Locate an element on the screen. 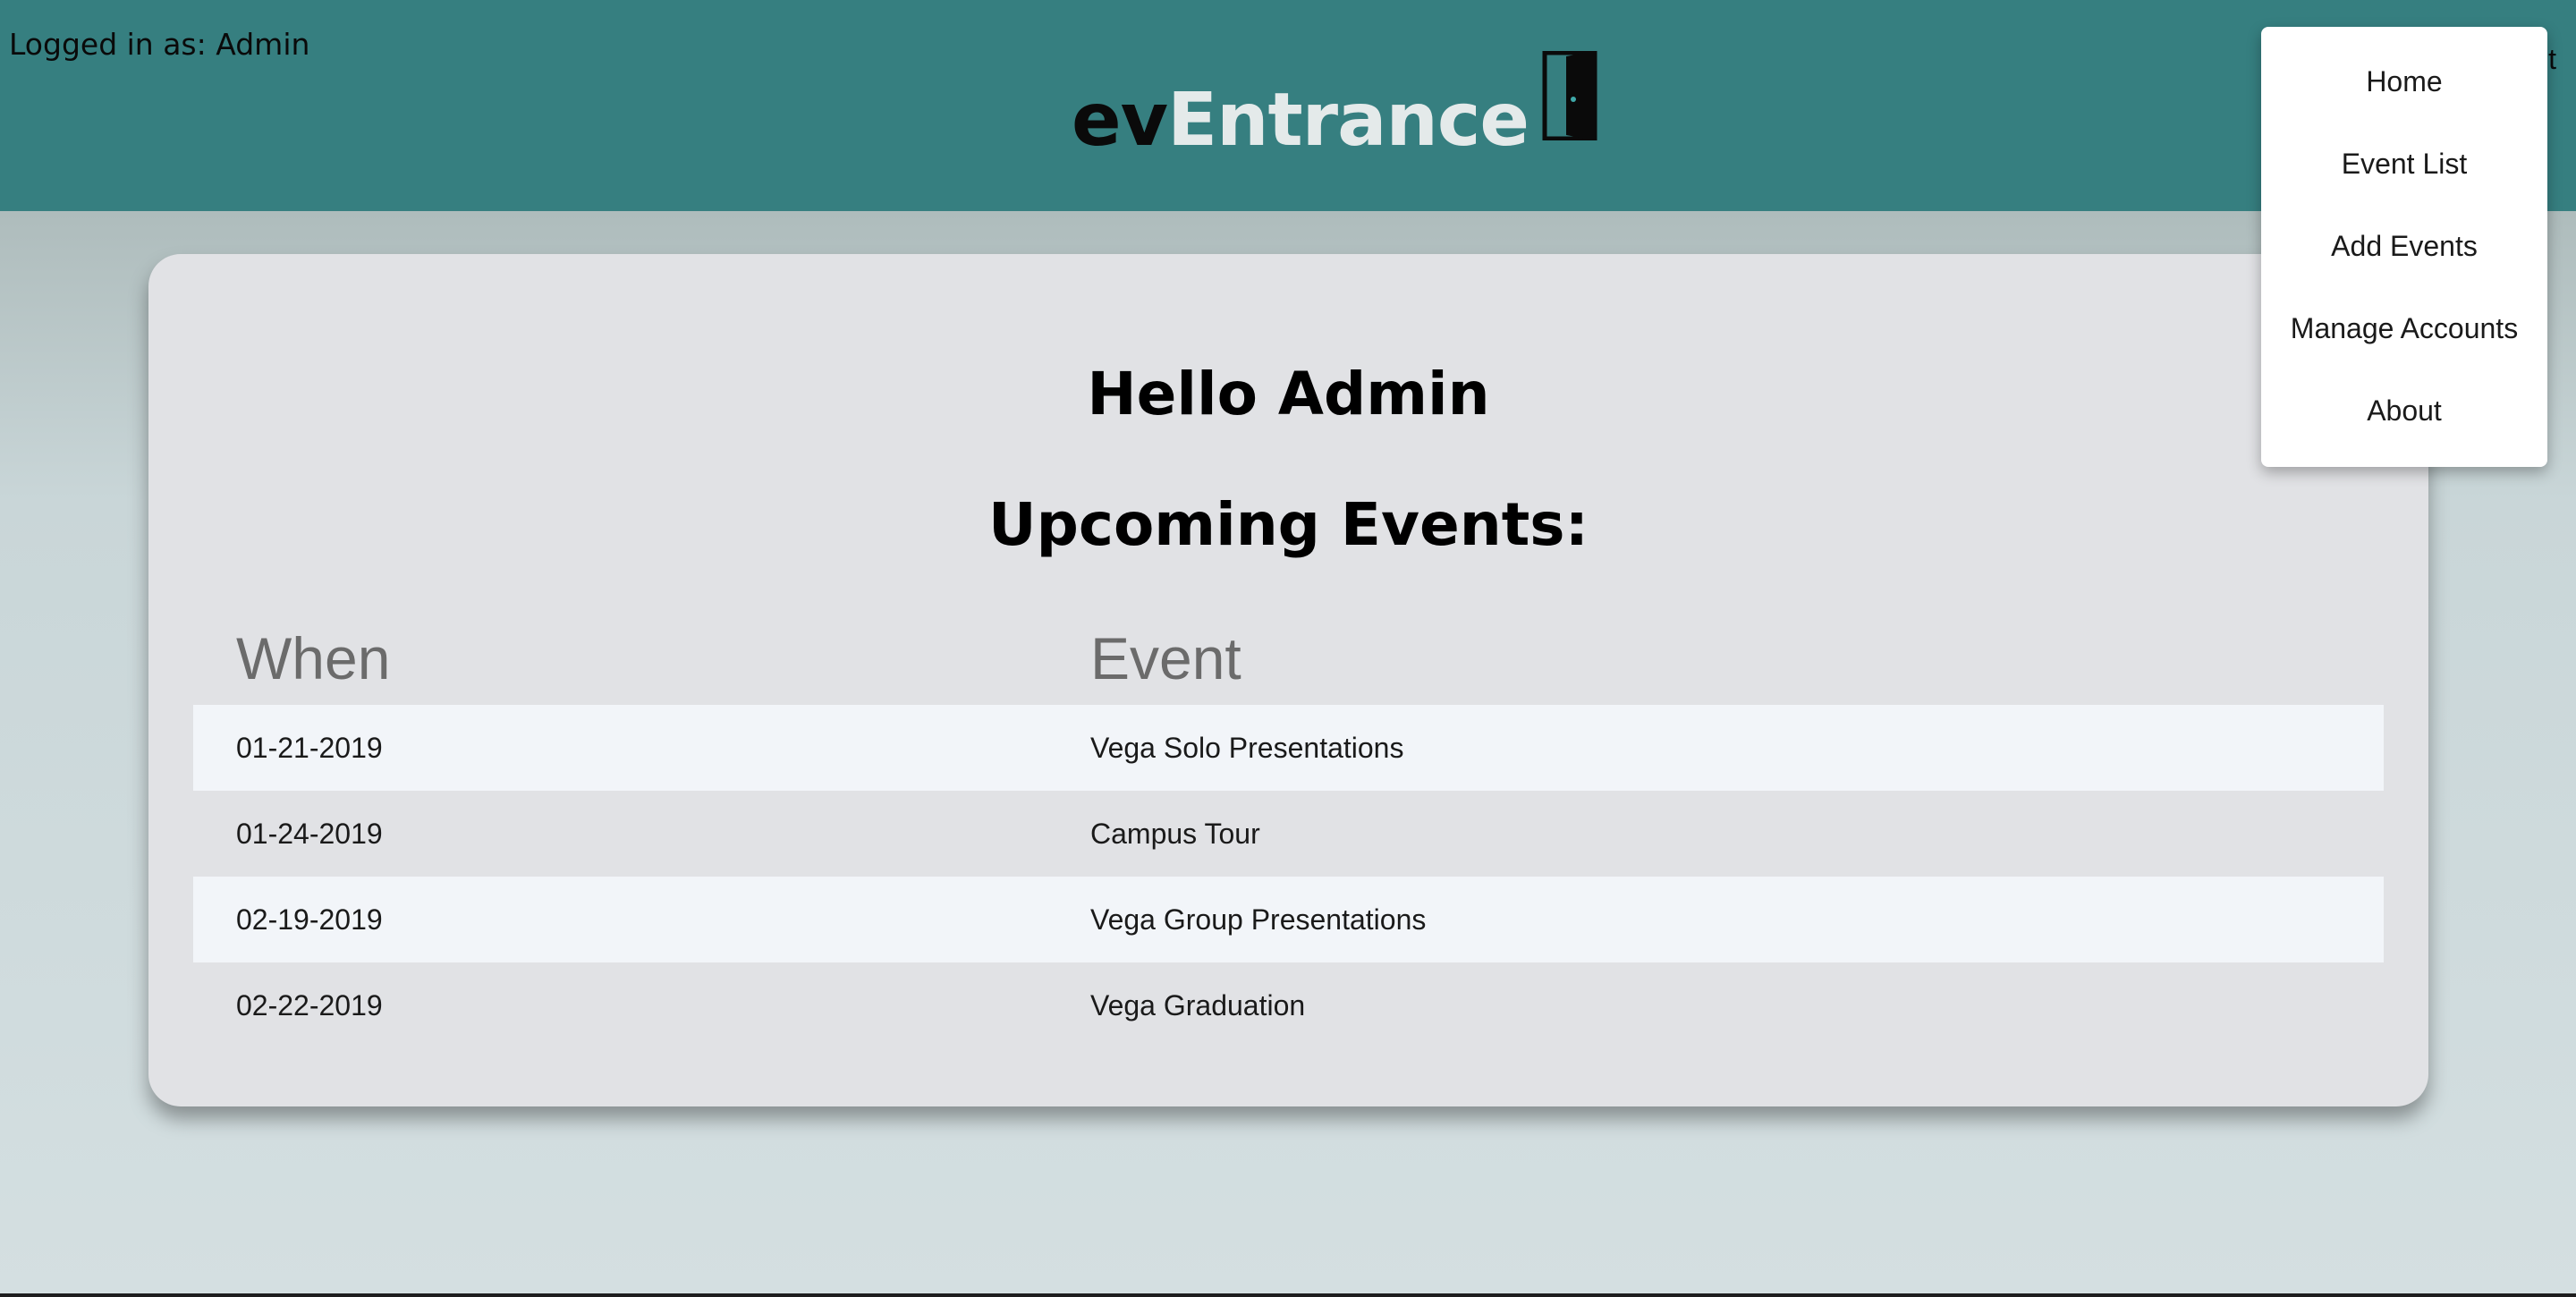  table-row: 02-19-2019 Vega Group Presentations is located at coordinates (1288, 919).